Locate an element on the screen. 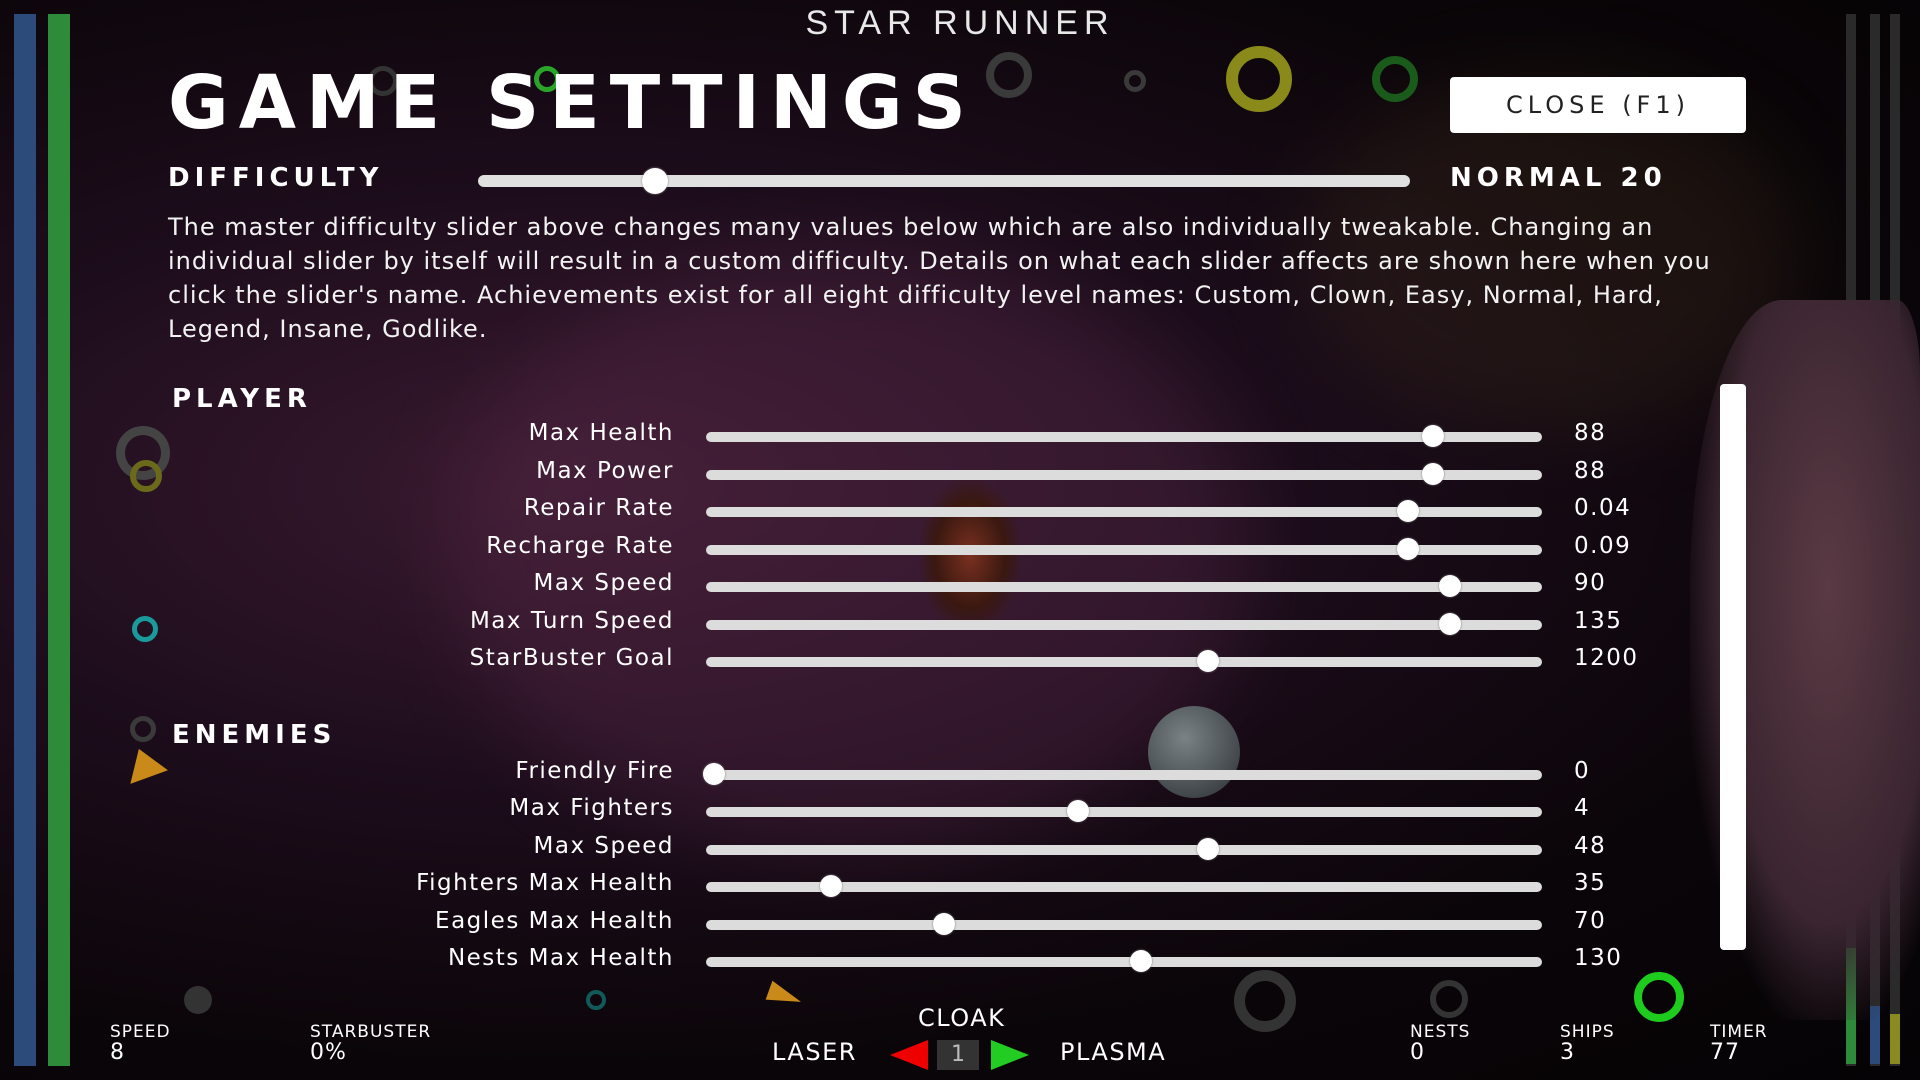  weapon-slot: 1 is located at coordinates (958, 1055).